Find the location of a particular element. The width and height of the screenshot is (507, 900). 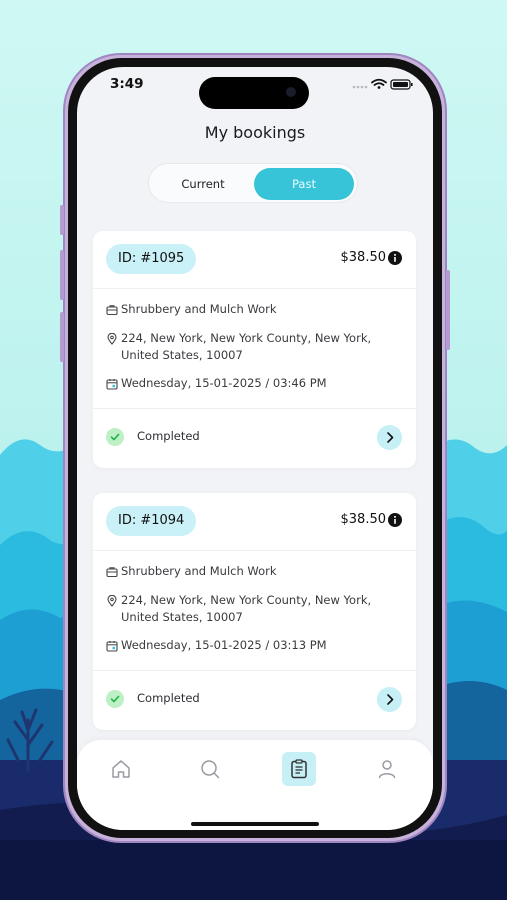

phone-volume-down is located at coordinates (62, 337).